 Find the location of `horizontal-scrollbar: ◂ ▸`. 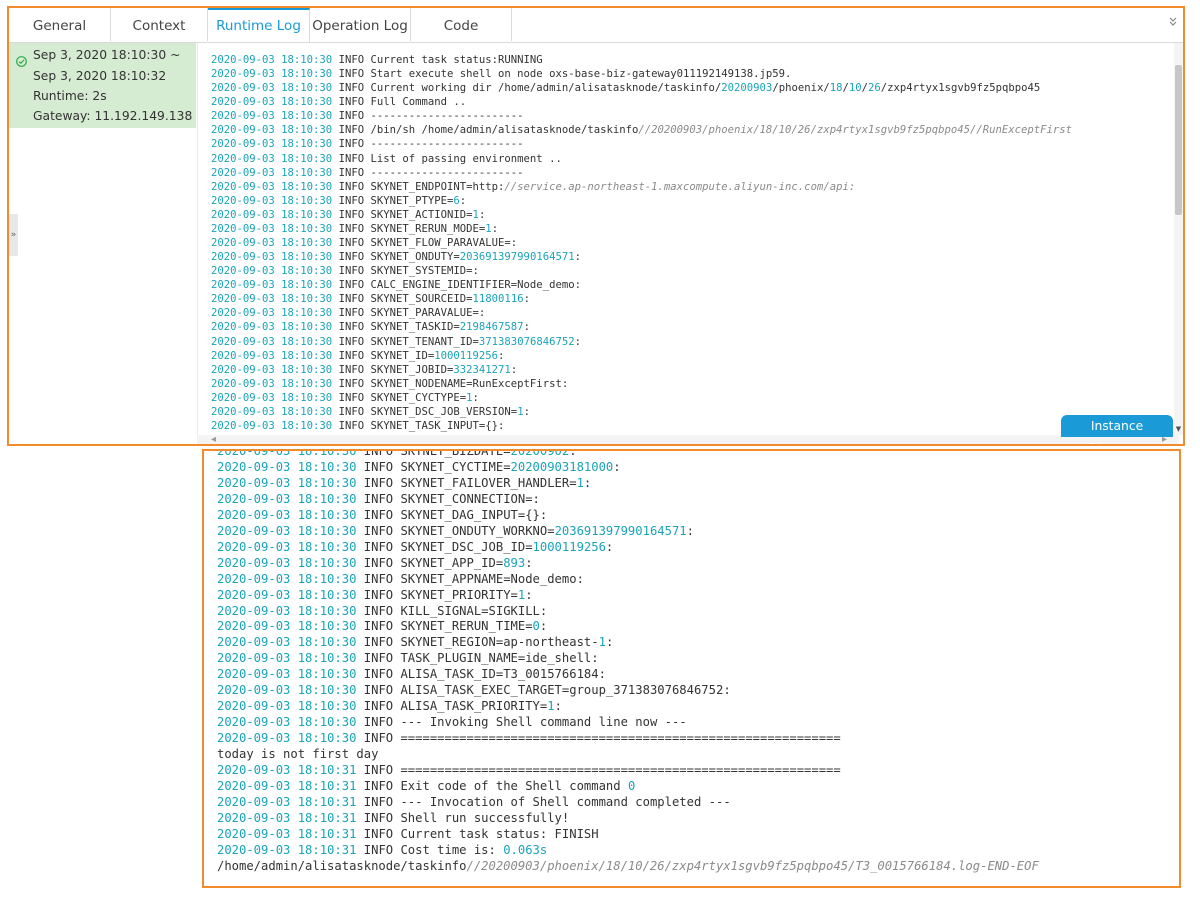

horizontal-scrollbar: ◂ ▸ is located at coordinates (688, 439).